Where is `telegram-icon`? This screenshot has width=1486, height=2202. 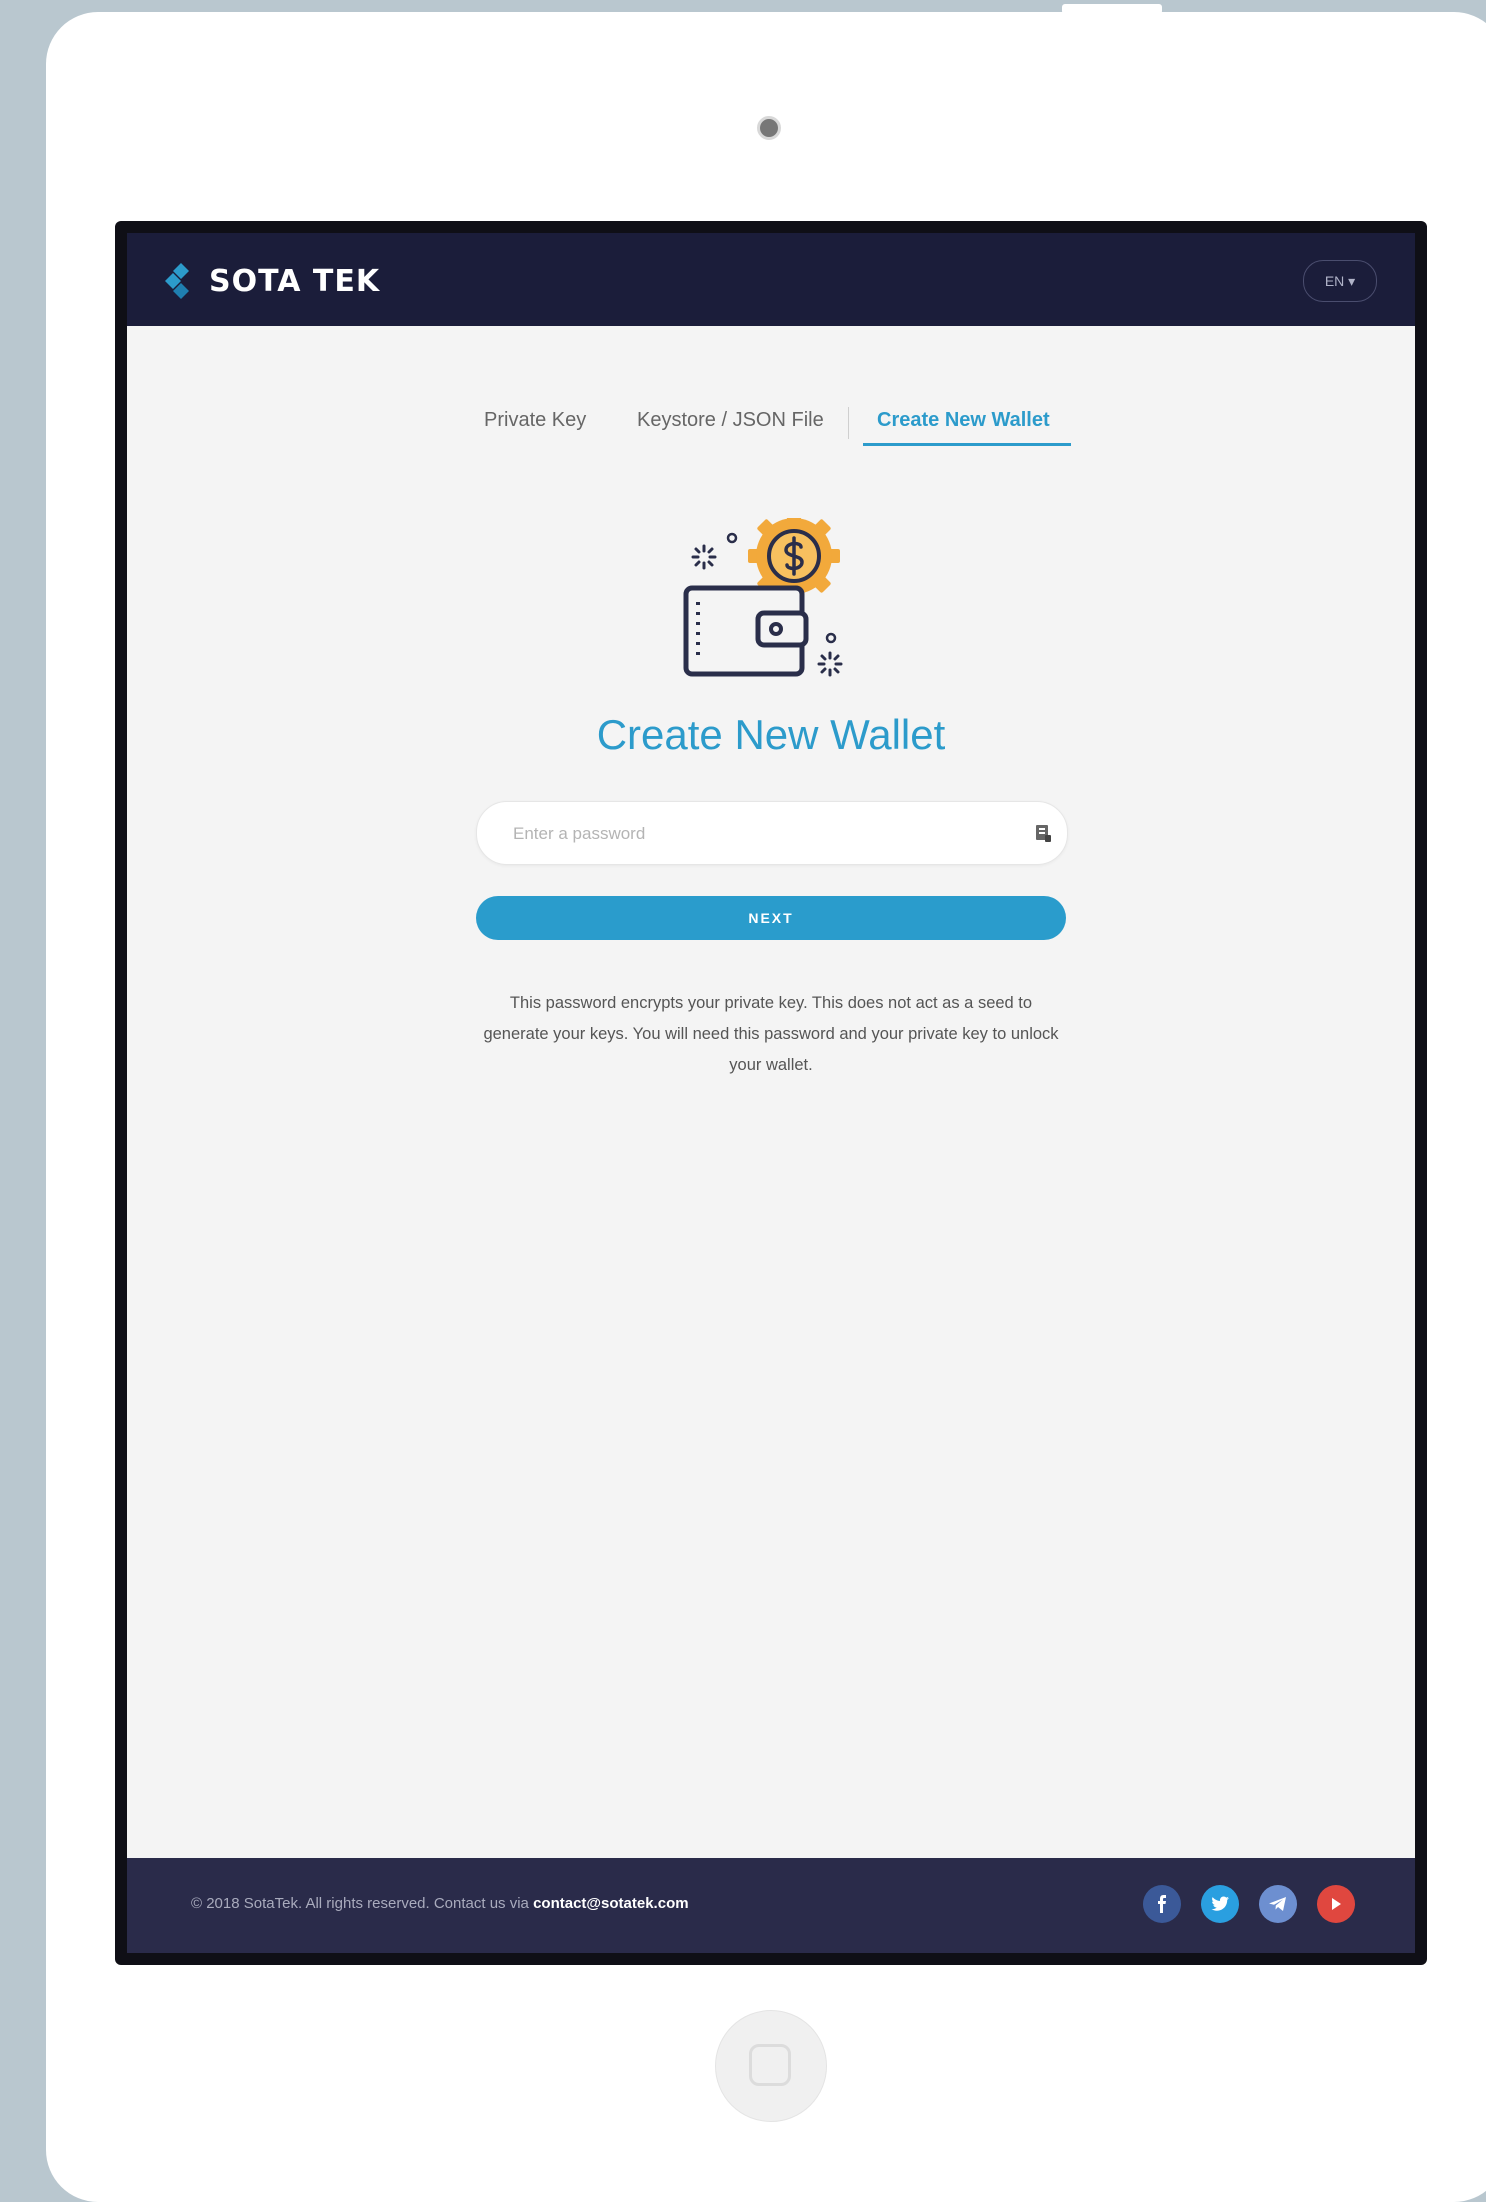
telegram-icon is located at coordinates (1278, 1904).